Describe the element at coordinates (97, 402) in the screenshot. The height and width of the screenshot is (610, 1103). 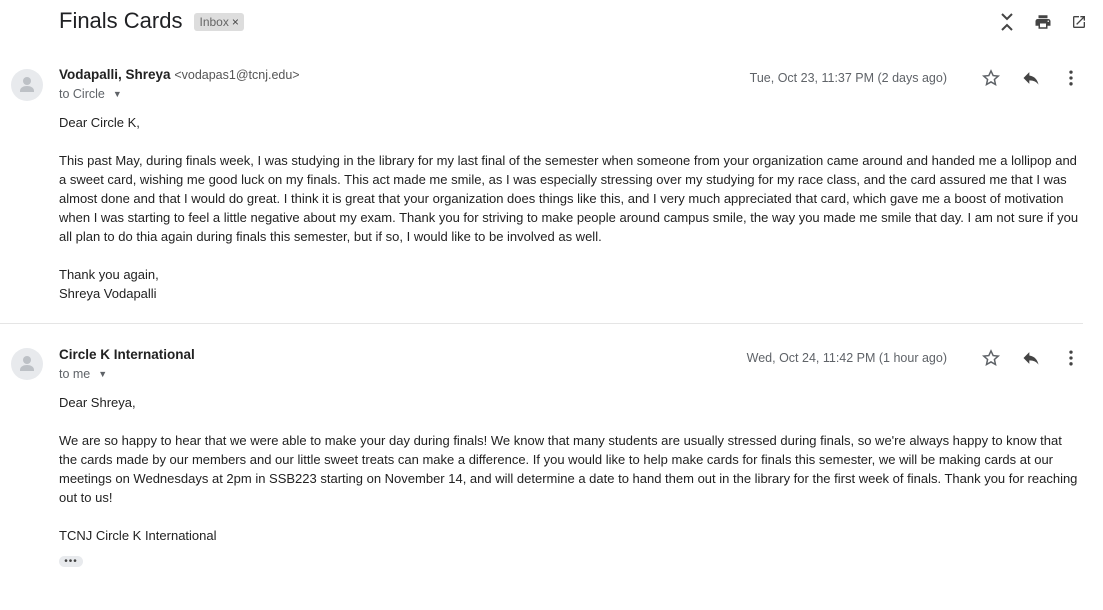
I see `greeting: Dear Shreya,` at that location.